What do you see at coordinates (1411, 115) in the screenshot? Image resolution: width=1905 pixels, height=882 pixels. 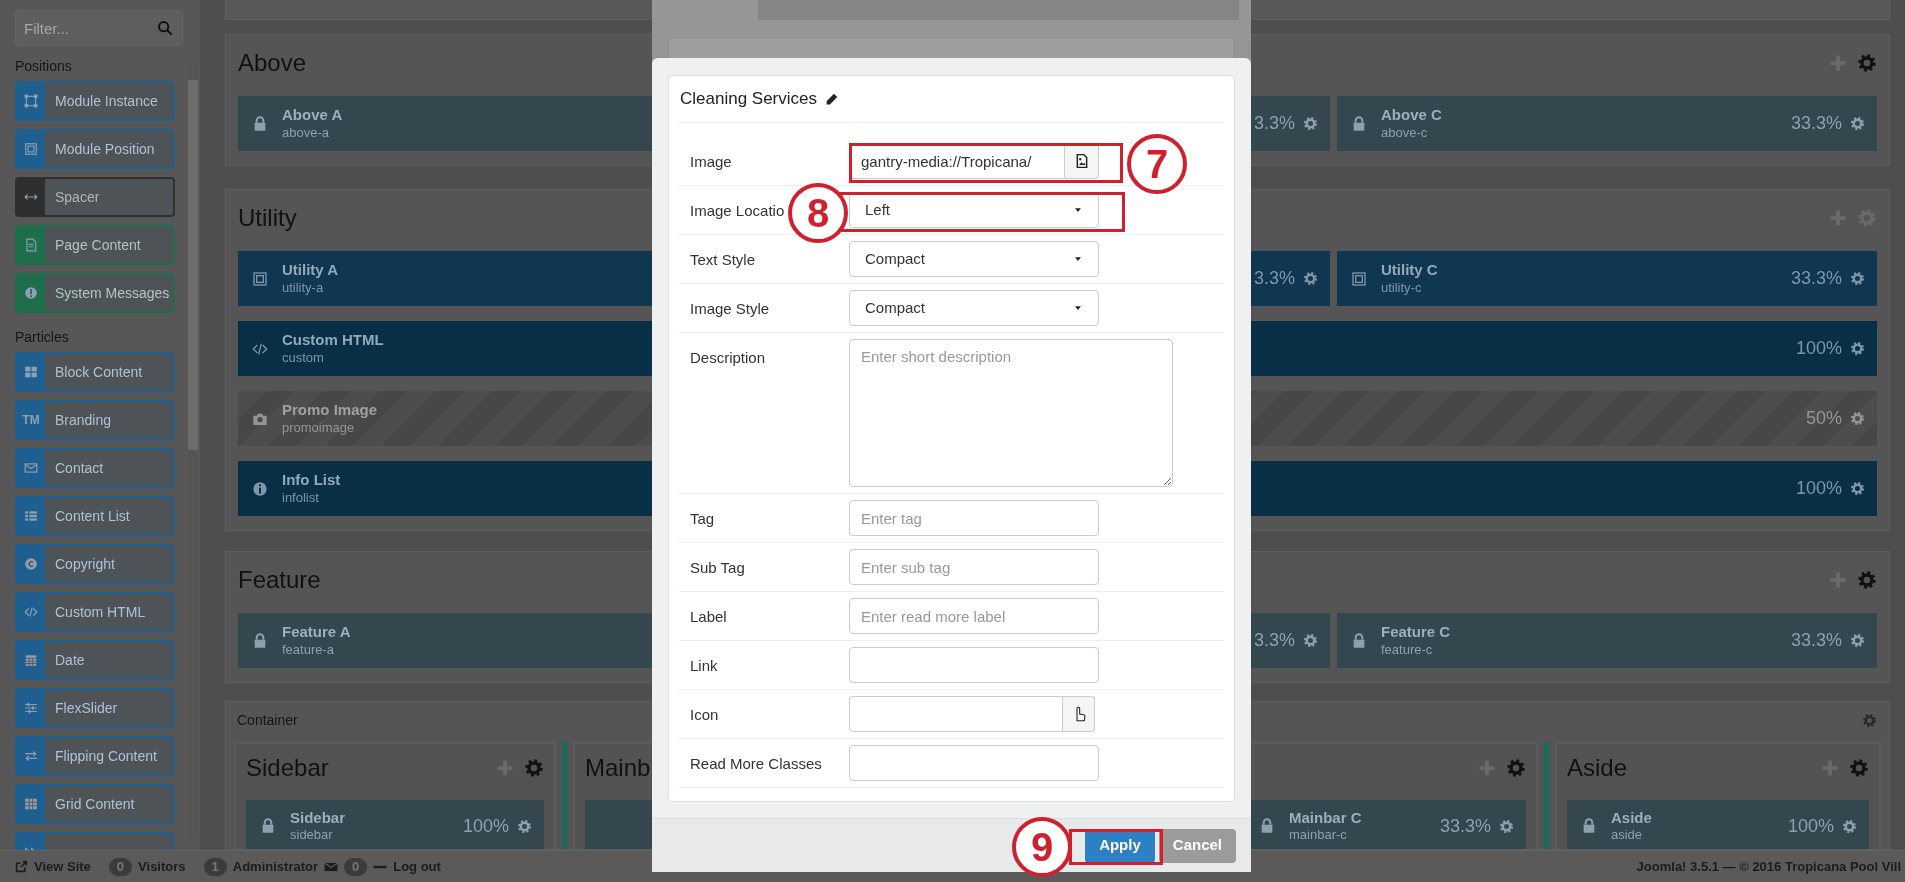 I see `block-title: Above C` at bounding box center [1411, 115].